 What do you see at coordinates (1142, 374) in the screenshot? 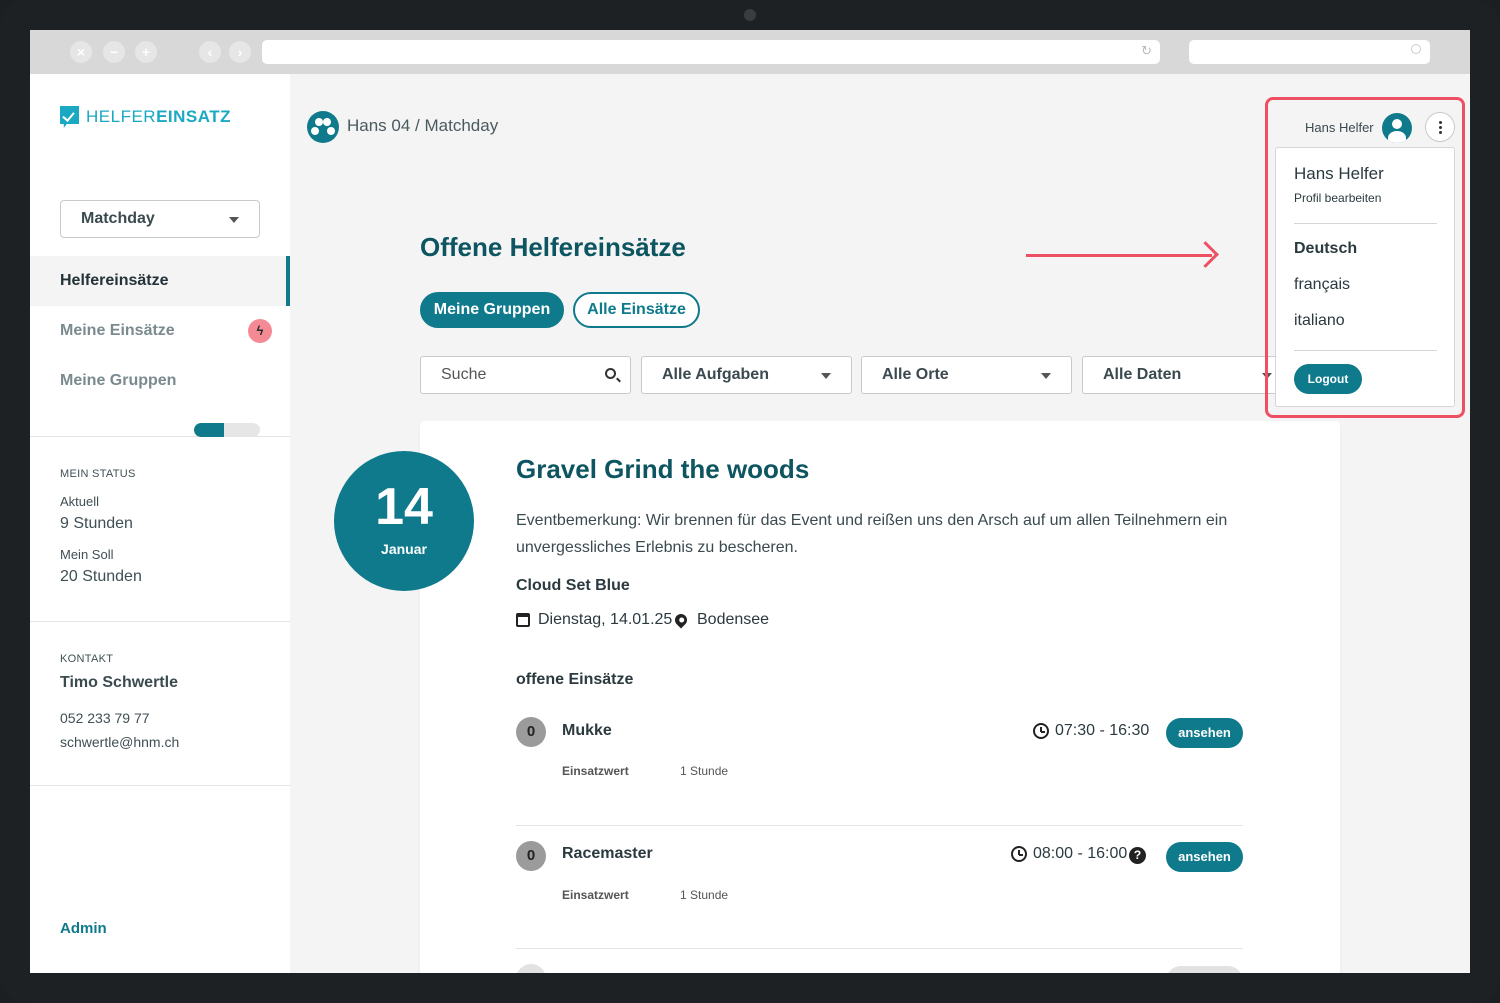
I see `date-filter-value: Alle Daten` at bounding box center [1142, 374].